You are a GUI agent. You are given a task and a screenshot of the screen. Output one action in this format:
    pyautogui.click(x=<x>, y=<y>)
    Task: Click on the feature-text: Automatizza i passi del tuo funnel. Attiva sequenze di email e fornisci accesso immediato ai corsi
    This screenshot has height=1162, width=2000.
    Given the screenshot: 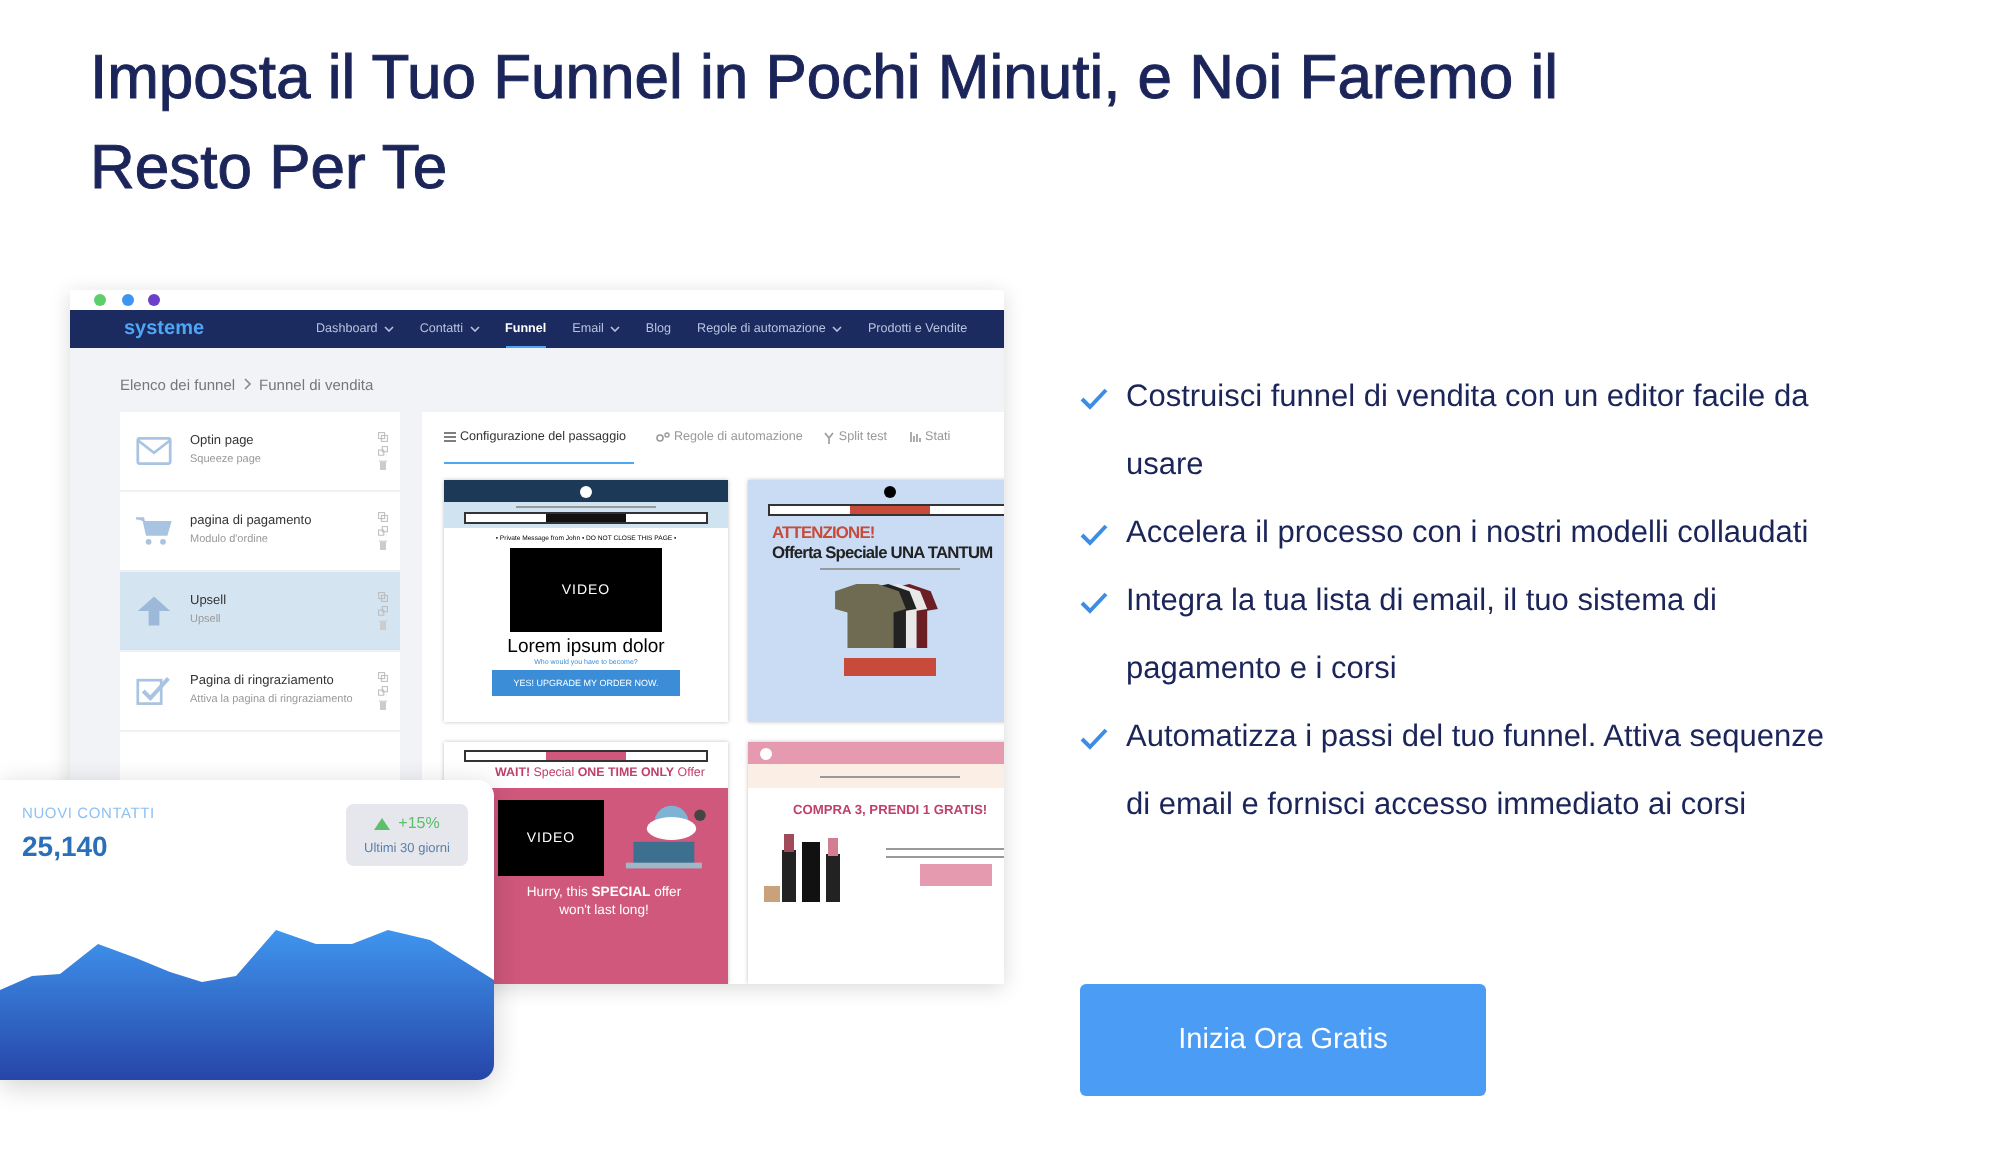 What is the action you would take?
    pyautogui.click(x=1476, y=772)
    